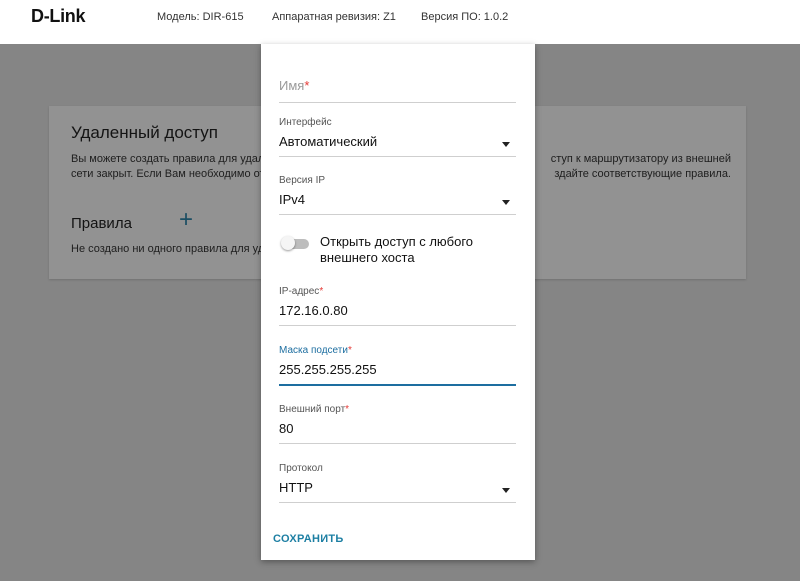 The width and height of the screenshot is (800, 581). I want to click on subnet-mask-value: 255.255.255.255, so click(328, 369).